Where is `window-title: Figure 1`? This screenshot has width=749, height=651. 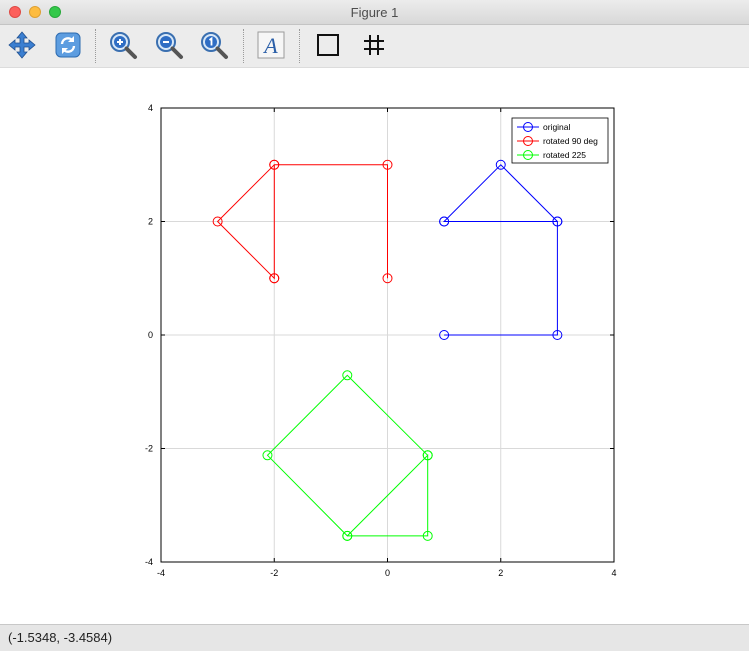
window-title: Figure 1 is located at coordinates (374, 12).